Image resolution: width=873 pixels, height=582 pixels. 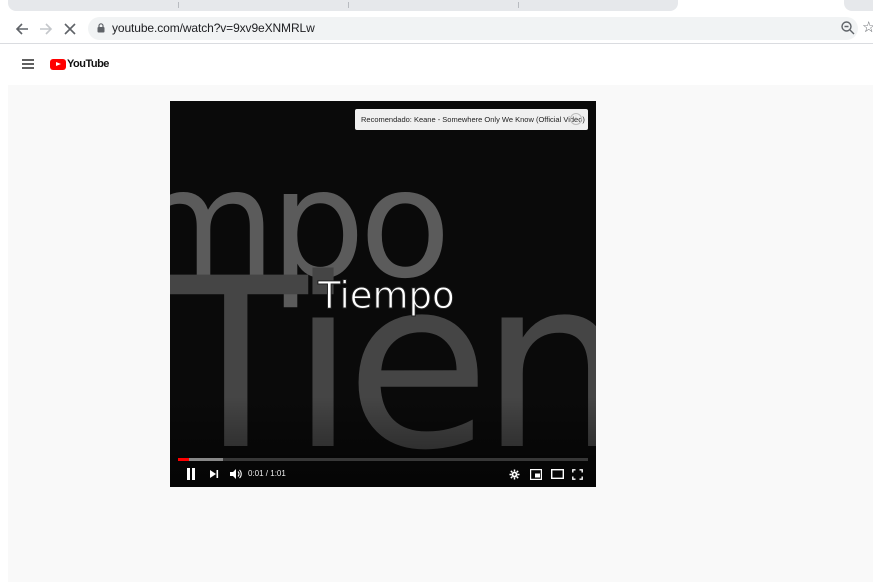 I want to click on settings-button, so click(x=514, y=474).